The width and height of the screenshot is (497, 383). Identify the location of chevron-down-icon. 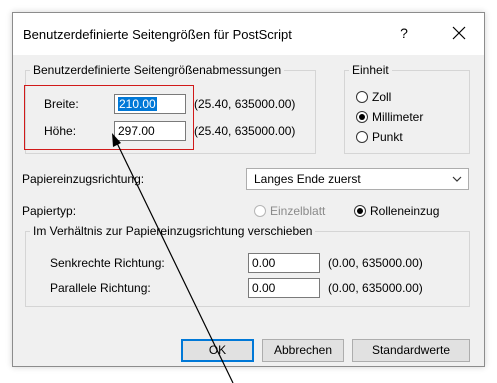
(457, 179).